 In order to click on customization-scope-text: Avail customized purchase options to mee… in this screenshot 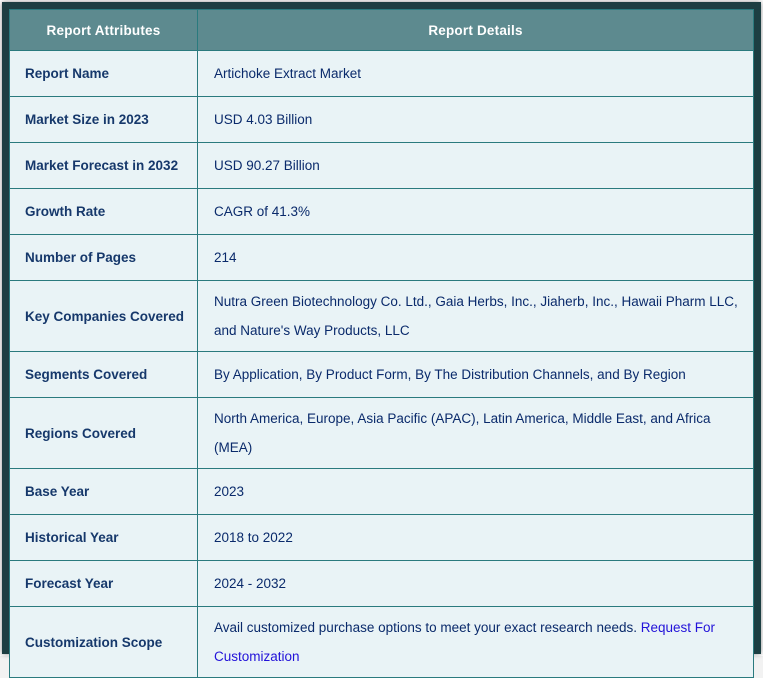, I will do `click(425, 628)`.